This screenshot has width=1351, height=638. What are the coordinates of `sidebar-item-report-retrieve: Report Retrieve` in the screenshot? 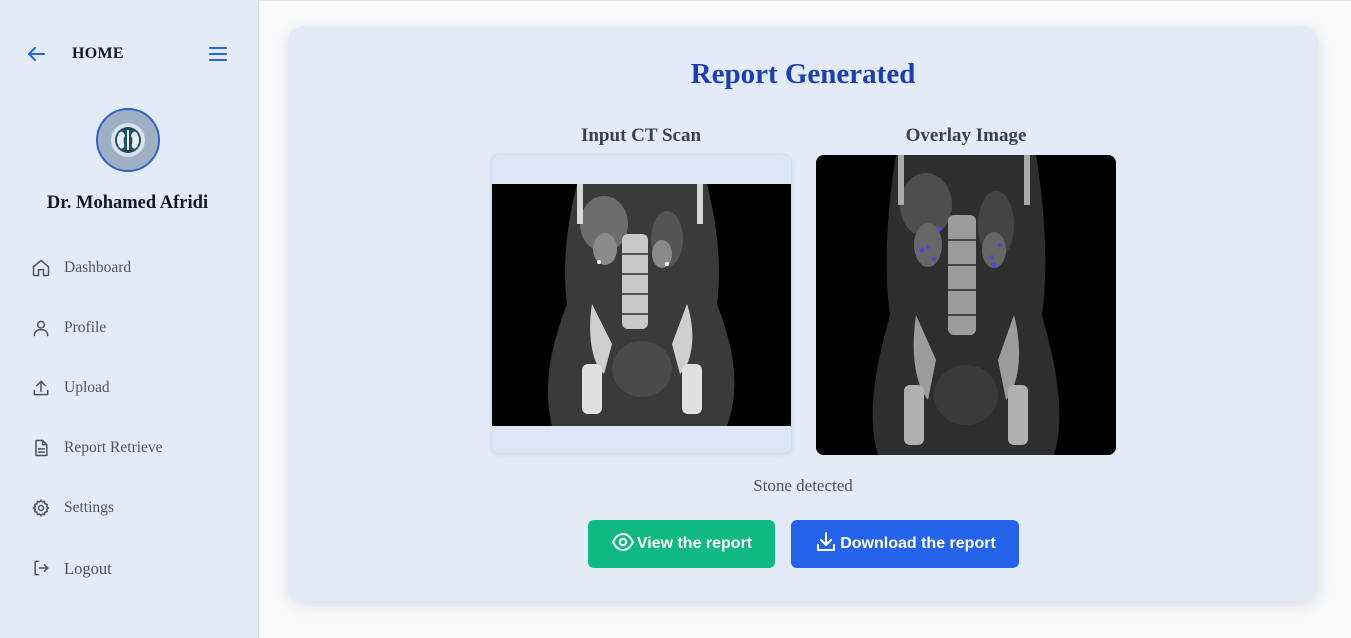 It's located at (129, 448).